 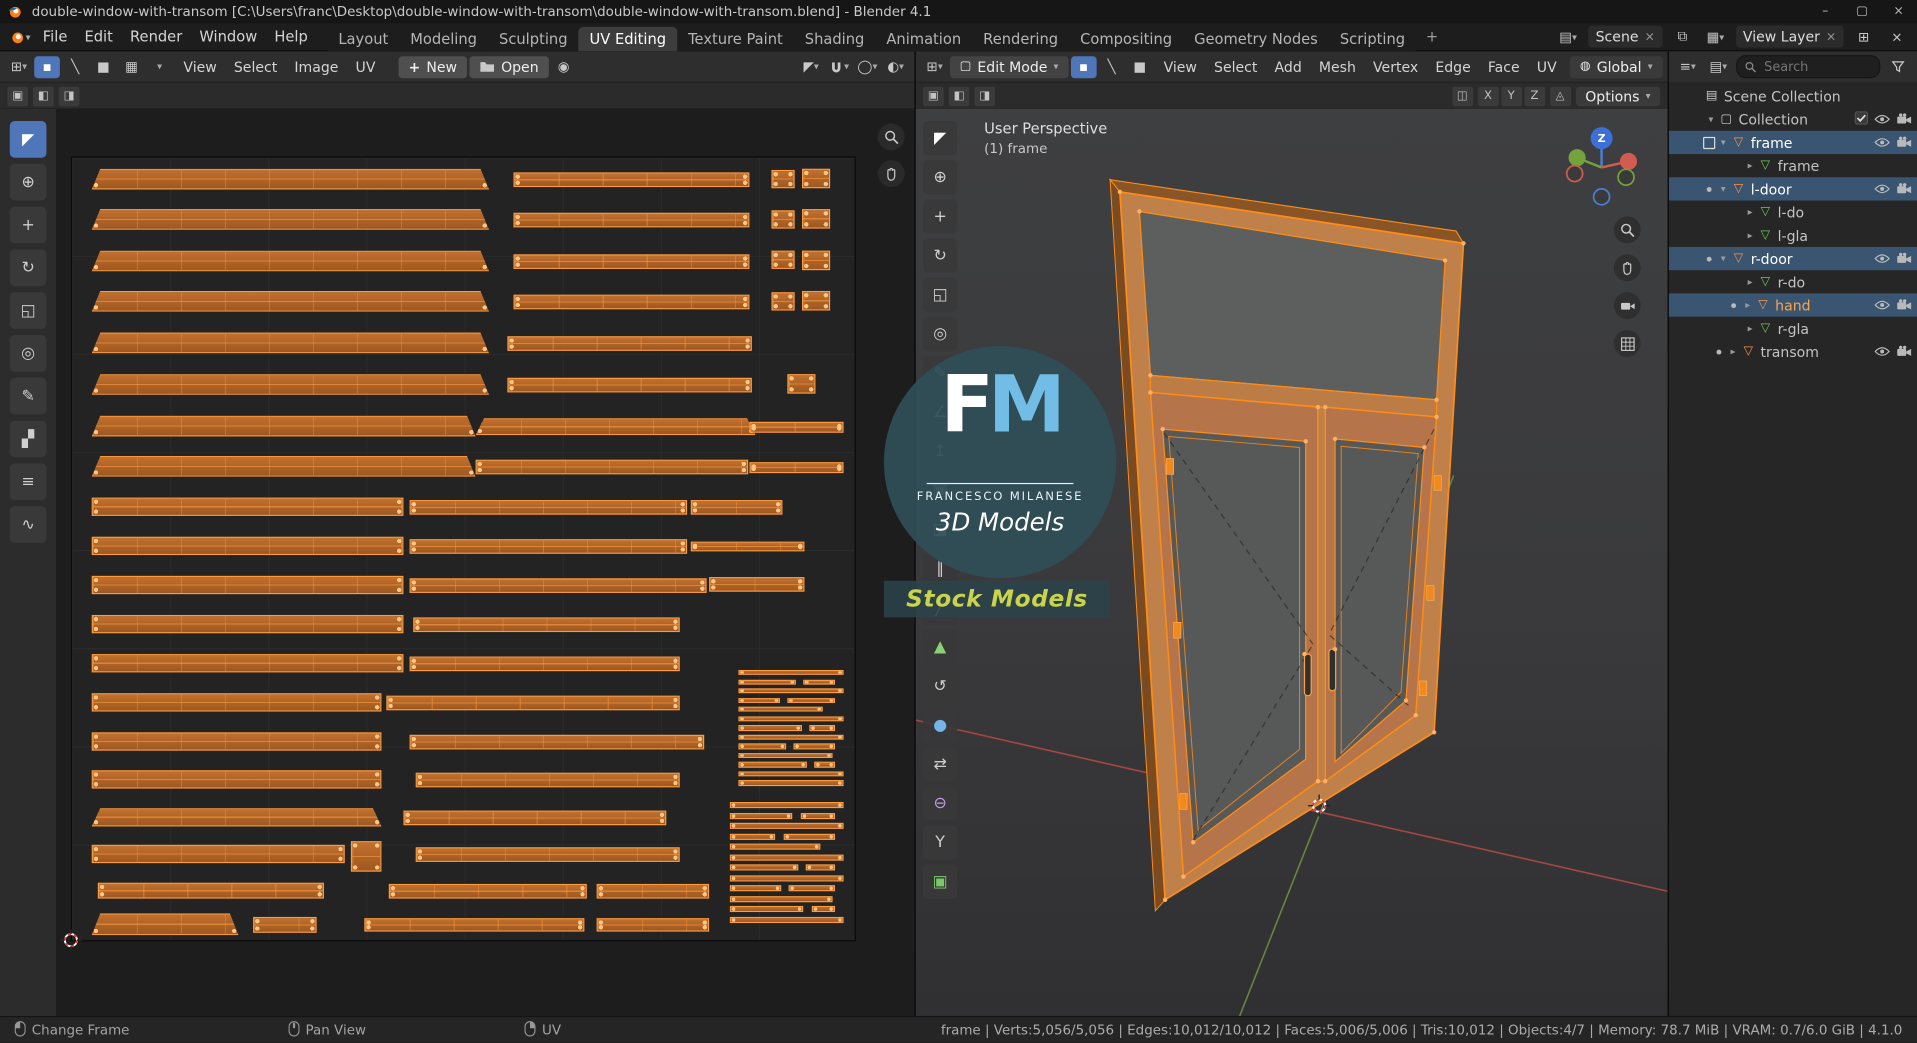 What do you see at coordinates (940, 764) in the screenshot?
I see `tool-edge-slide: ⇄` at bounding box center [940, 764].